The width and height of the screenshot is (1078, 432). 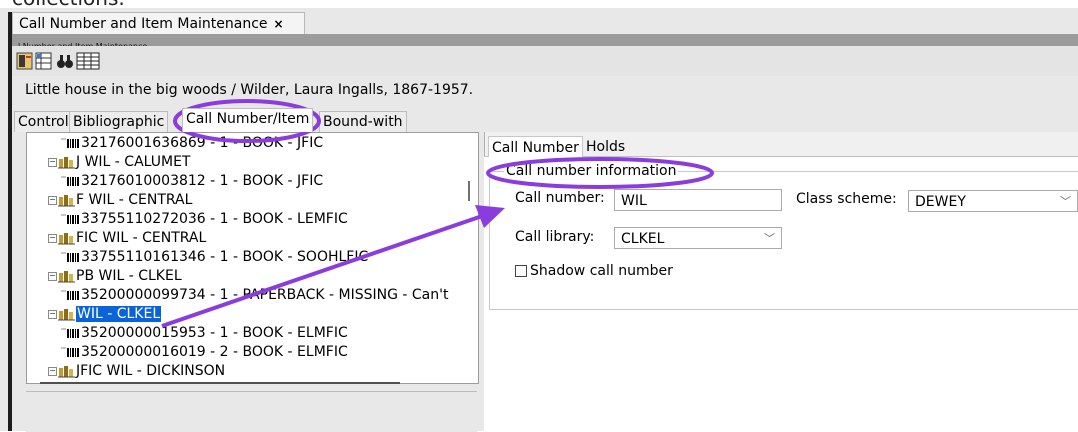 I want to click on detail-tabs: Call Number Holds, so click(x=586, y=145).